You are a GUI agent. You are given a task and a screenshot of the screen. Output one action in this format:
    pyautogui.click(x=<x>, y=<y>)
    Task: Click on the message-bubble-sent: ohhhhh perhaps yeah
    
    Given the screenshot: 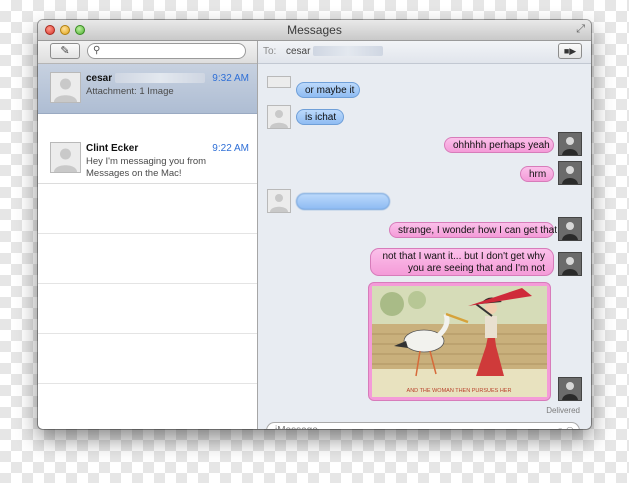 What is the action you would take?
    pyautogui.click(x=499, y=145)
    